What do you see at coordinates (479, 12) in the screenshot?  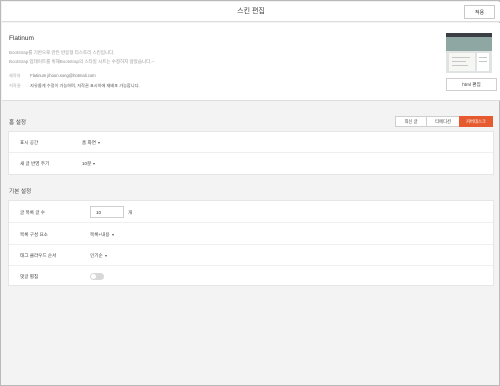 I see `apply-button: 적용` at bounding box center [479, 12].